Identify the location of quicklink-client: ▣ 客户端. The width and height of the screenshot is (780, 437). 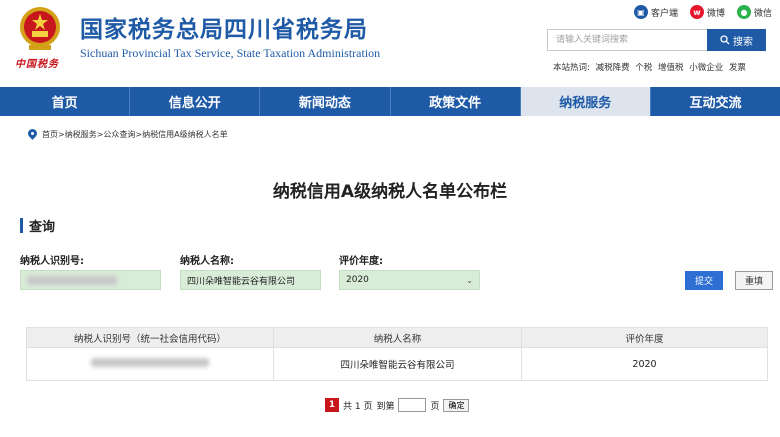
(655, 12).